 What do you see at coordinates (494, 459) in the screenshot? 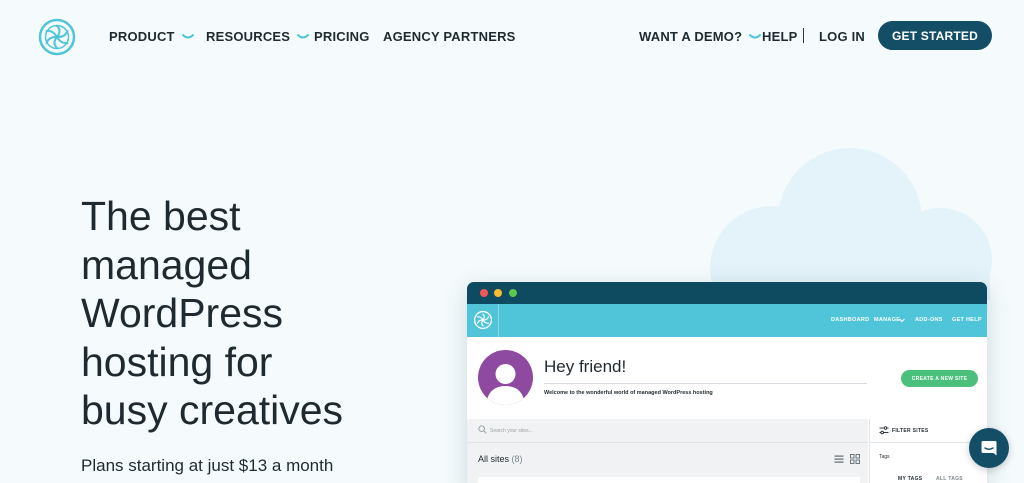
I see `all-sites-label: All sites` at bounding box center [494, 459].